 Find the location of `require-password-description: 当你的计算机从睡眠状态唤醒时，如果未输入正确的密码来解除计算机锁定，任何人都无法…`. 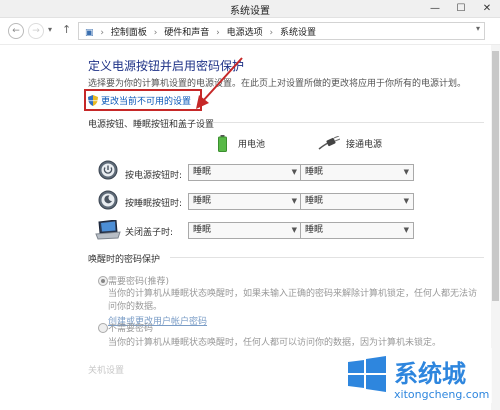

require-password-description: 当你的计算机从睡眠状态唤醒时，如果未输入正确的密码来解除计算机锁定，任何人都无法… is located at coordinates (293, 300).